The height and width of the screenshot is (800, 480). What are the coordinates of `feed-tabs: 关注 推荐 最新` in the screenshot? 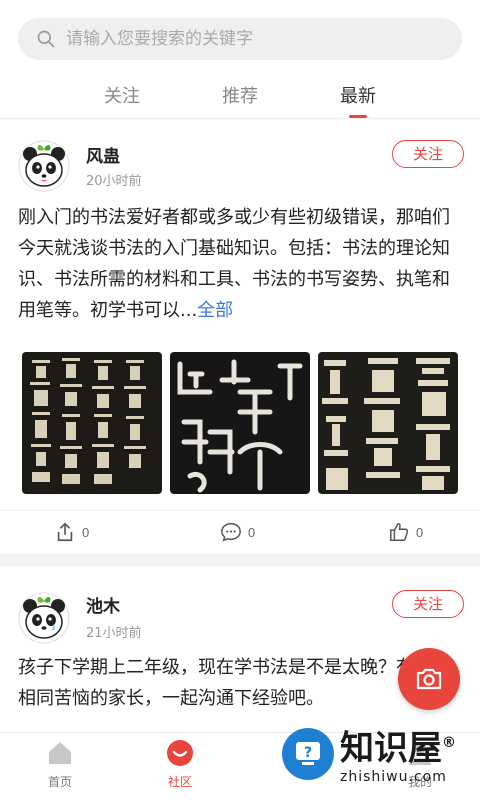 It's located at (240, 95).